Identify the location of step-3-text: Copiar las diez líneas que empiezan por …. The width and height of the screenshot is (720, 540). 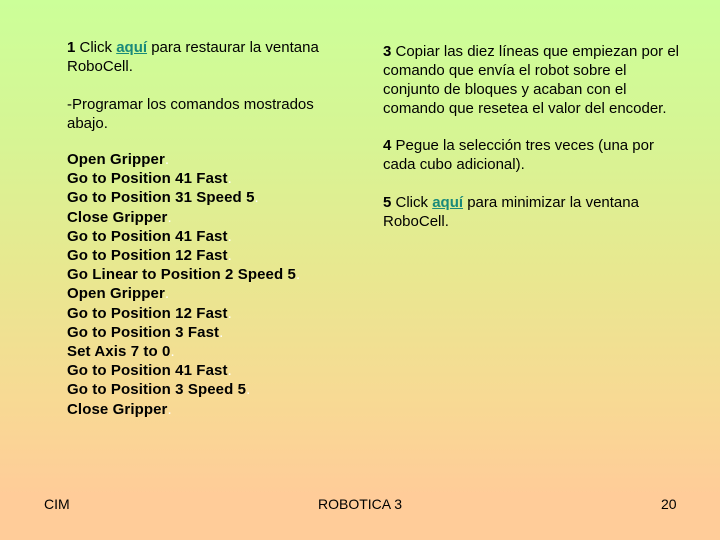
(531, 80).